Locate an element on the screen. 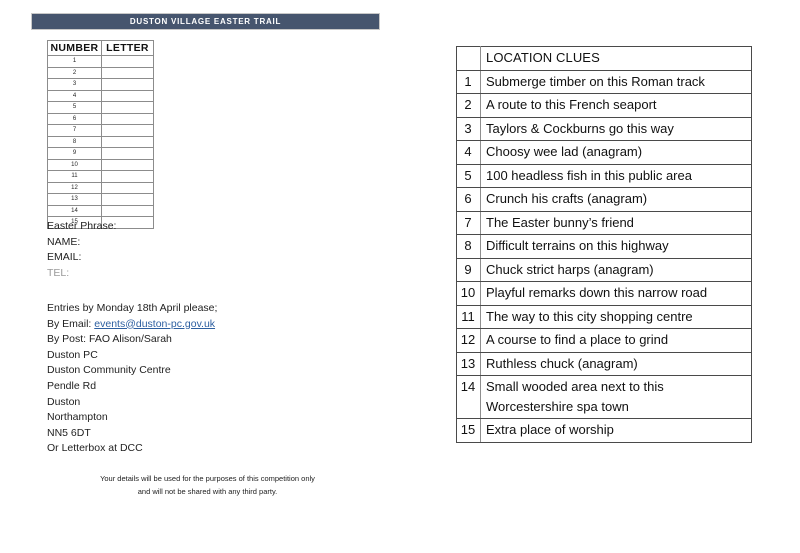 The height and width of the screenshot is (553, 800). table-row: 13 is located at coordinates (100, 199).